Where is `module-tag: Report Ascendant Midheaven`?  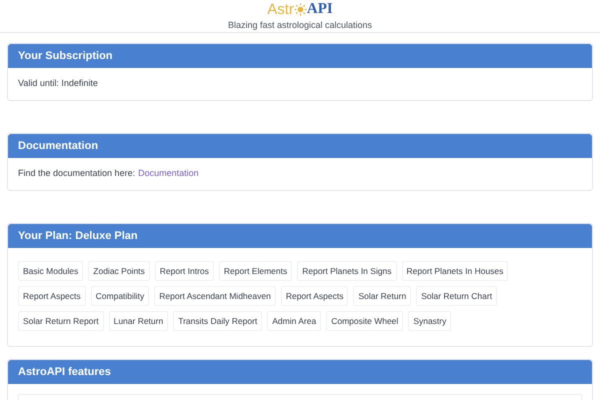
module-tag: Report Ascendant Midheaven is located at coordinates (215, 296).